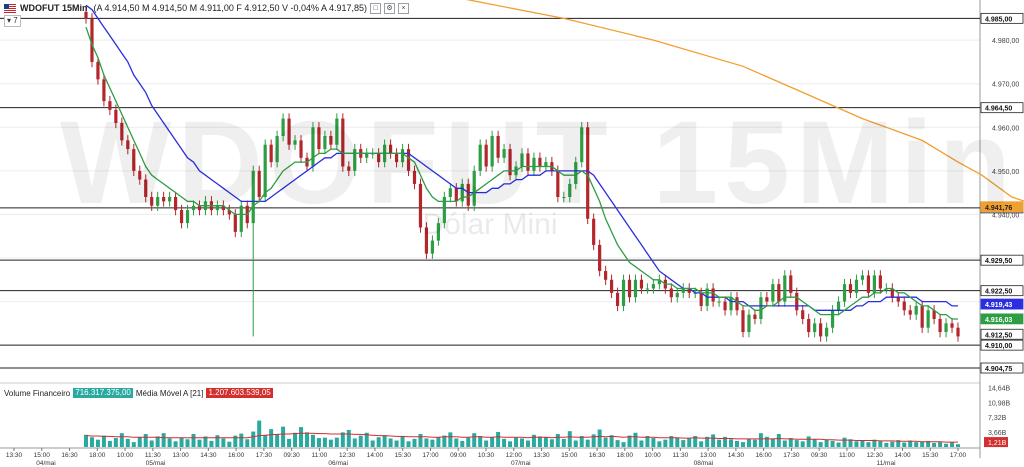 This screenshot has width=1024, height=467. Describe the element at coordinates (514, 455) in the screenshot. I see `x-time-label: 12:00` at that location.